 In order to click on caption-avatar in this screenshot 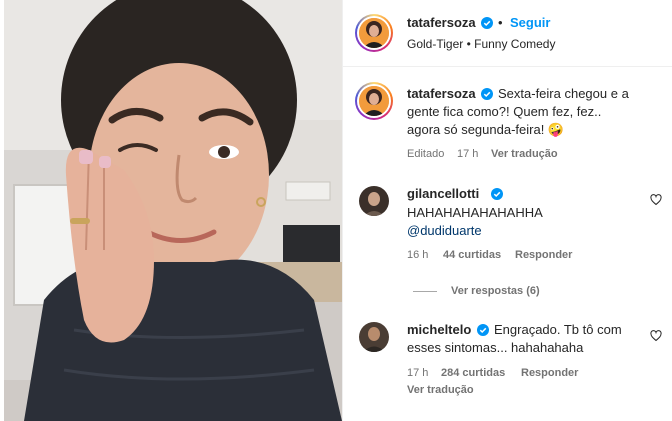, I will do `click(374, 101)`.